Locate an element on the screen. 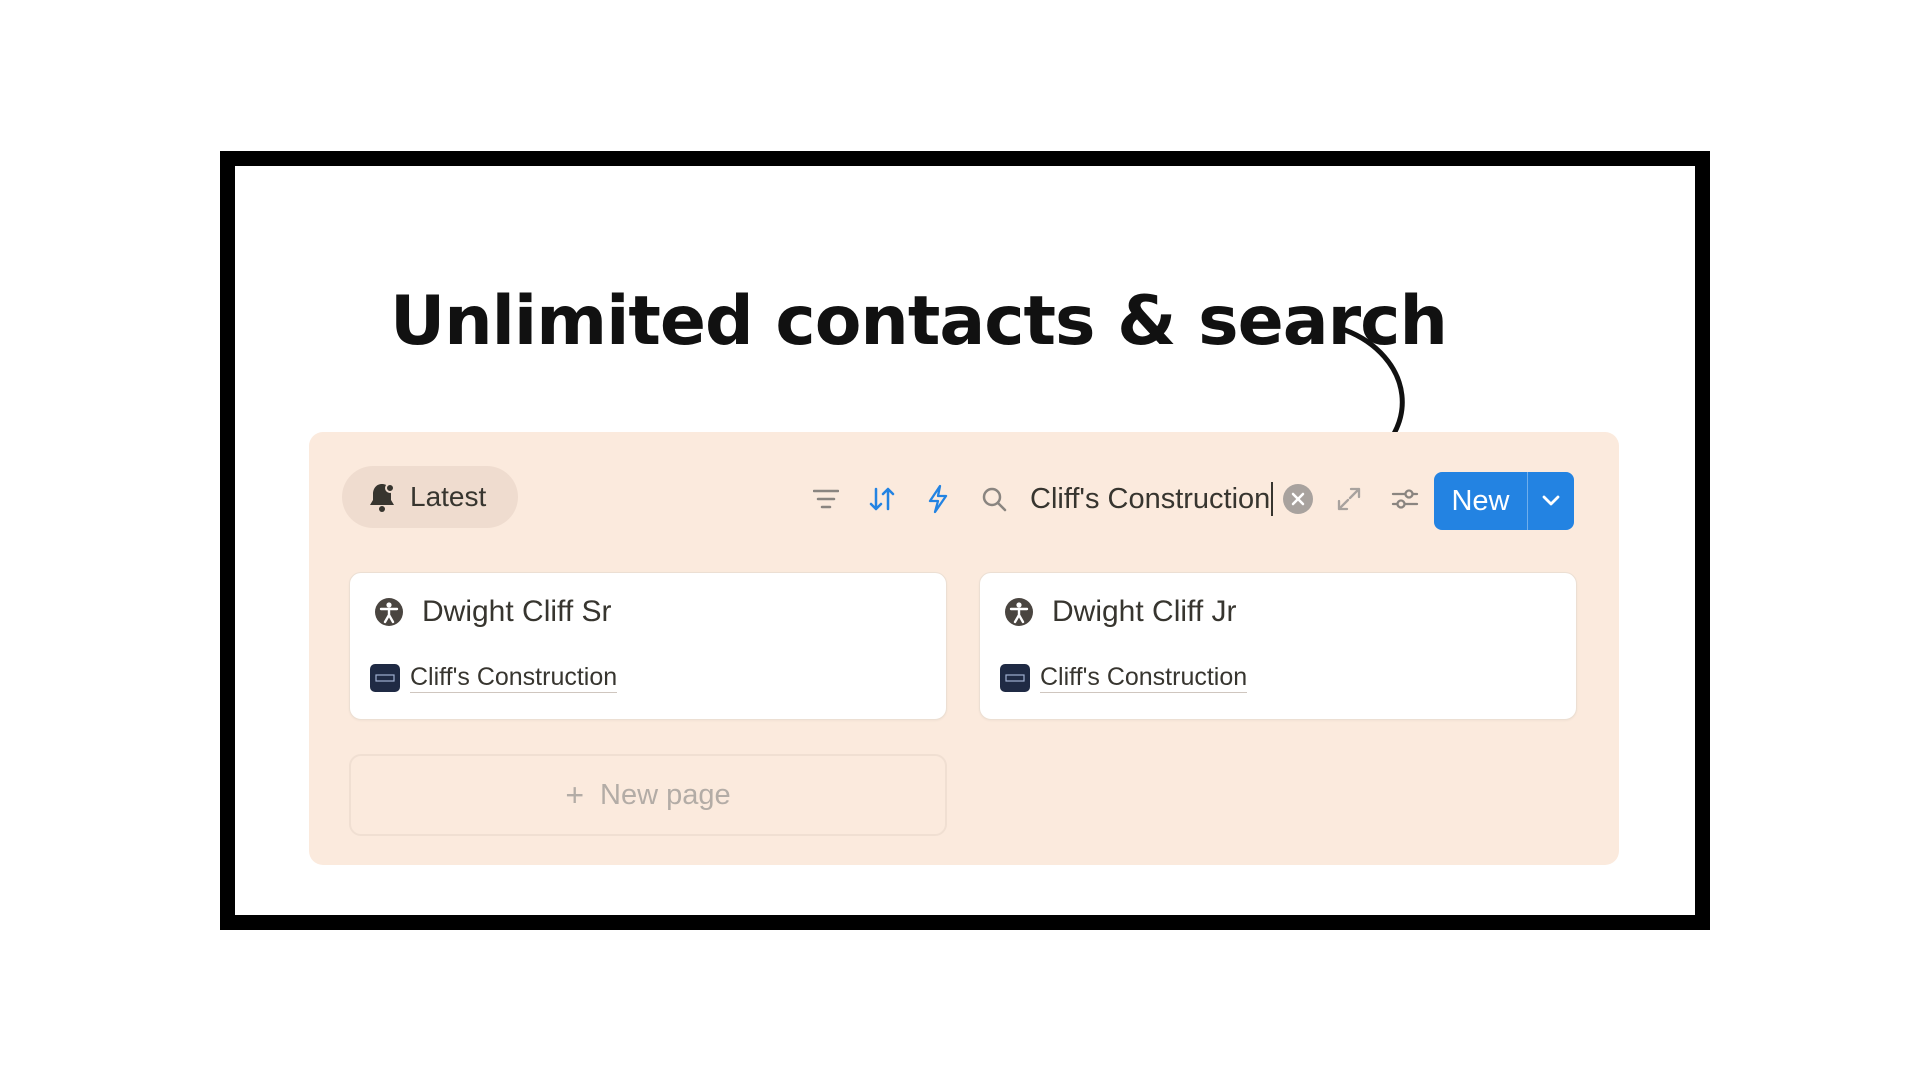 The height and width of the screenshot is (1080, 1920). new-page-button: + New page is located at coordinates (648, 795).